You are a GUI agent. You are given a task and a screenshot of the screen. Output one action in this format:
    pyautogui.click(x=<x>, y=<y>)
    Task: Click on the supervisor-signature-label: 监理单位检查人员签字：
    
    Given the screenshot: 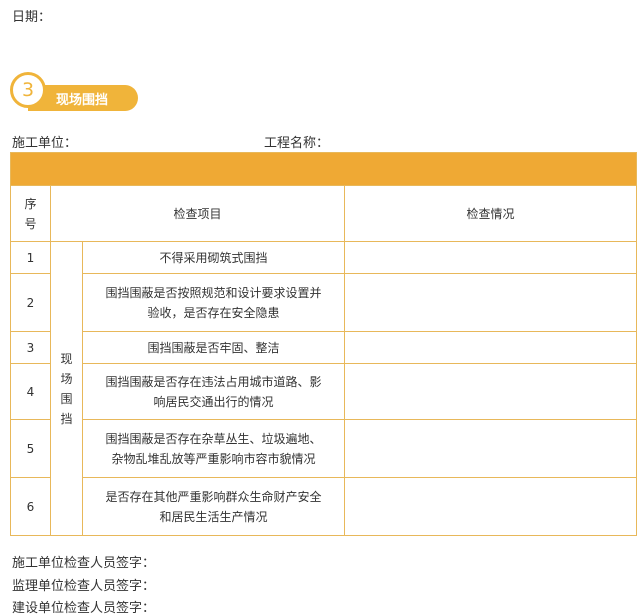 What is the action you would take?
    pyautogui.click(x=84, y=586)
    